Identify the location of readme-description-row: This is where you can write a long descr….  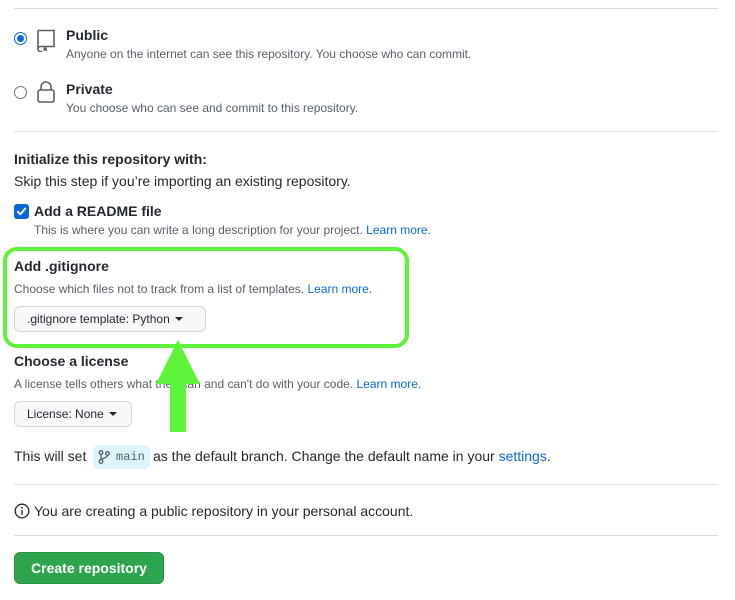
(232, 230).